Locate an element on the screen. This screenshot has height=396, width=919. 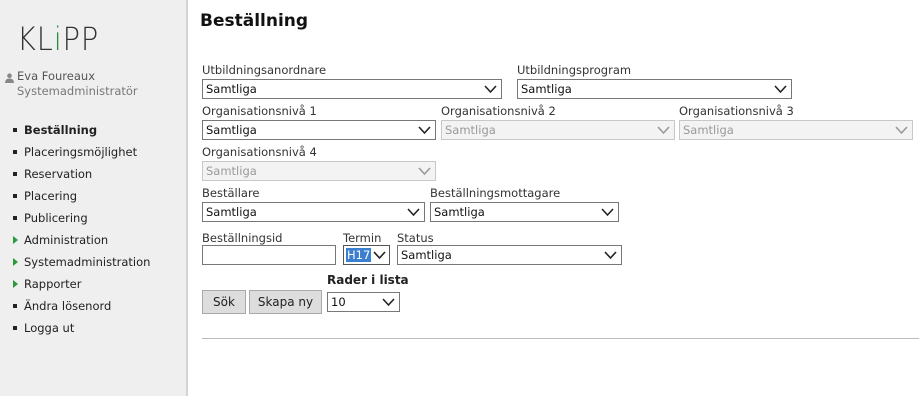
nav-item-publicering: Publicering is located at coordinates (81, 218).